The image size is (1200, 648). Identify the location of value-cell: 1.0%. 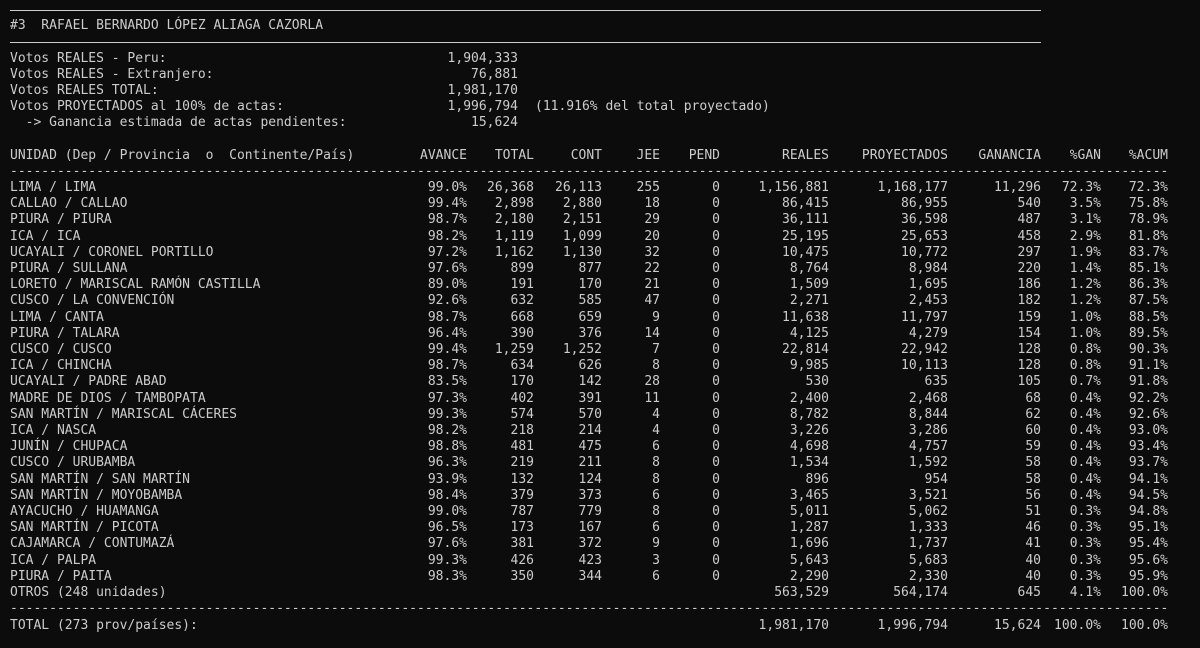
(1085, 333).